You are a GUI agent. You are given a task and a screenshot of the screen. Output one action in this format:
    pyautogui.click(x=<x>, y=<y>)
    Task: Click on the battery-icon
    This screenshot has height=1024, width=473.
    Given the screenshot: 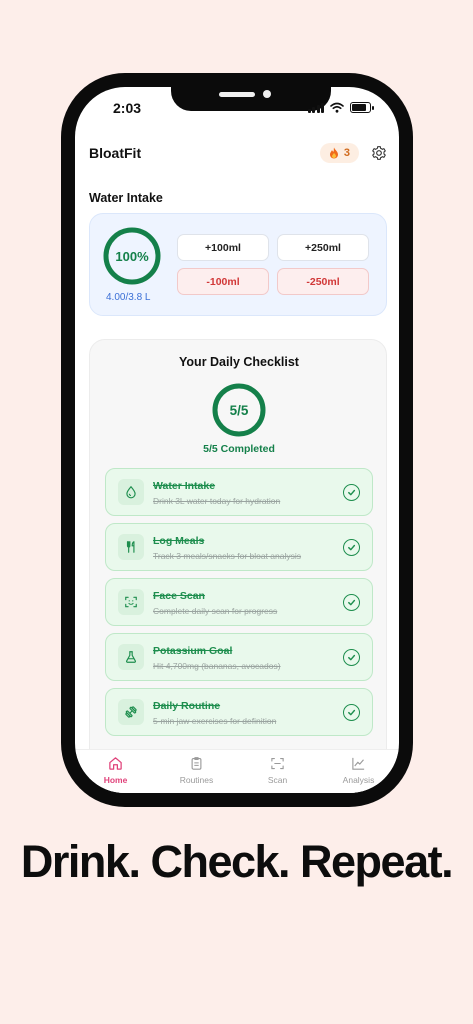 What is the action you would take?
    pyautogui.click(x=362, y=107)
    